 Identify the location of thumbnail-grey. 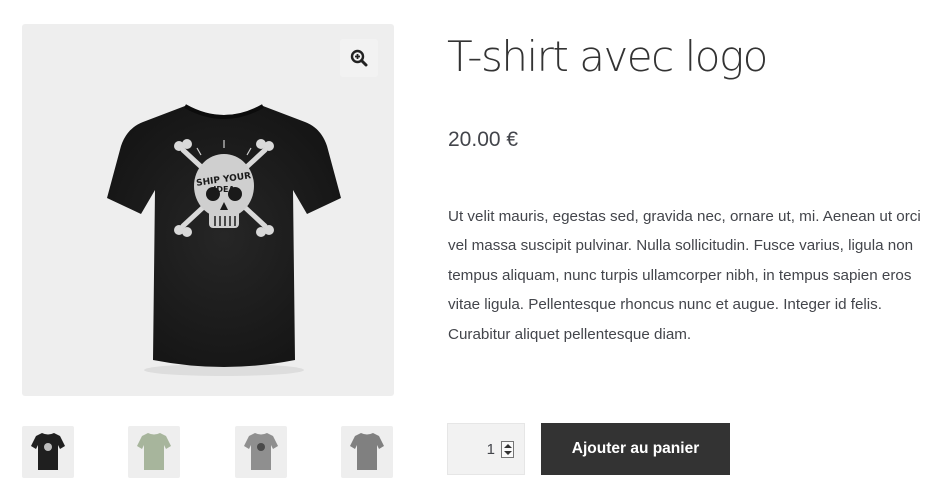
(367, 452).